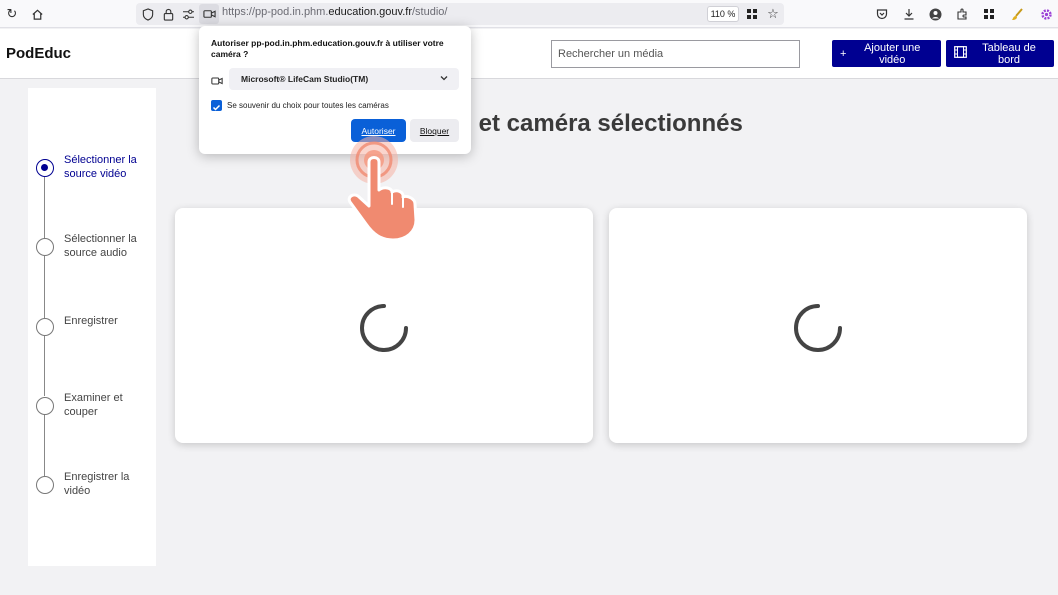 Image resolution: width=1058 pixels, height=595 pixels. Describe the element at coordinates (773, 14) in the screenshot. I see `bookmark-star-icon: ☆` at that location.